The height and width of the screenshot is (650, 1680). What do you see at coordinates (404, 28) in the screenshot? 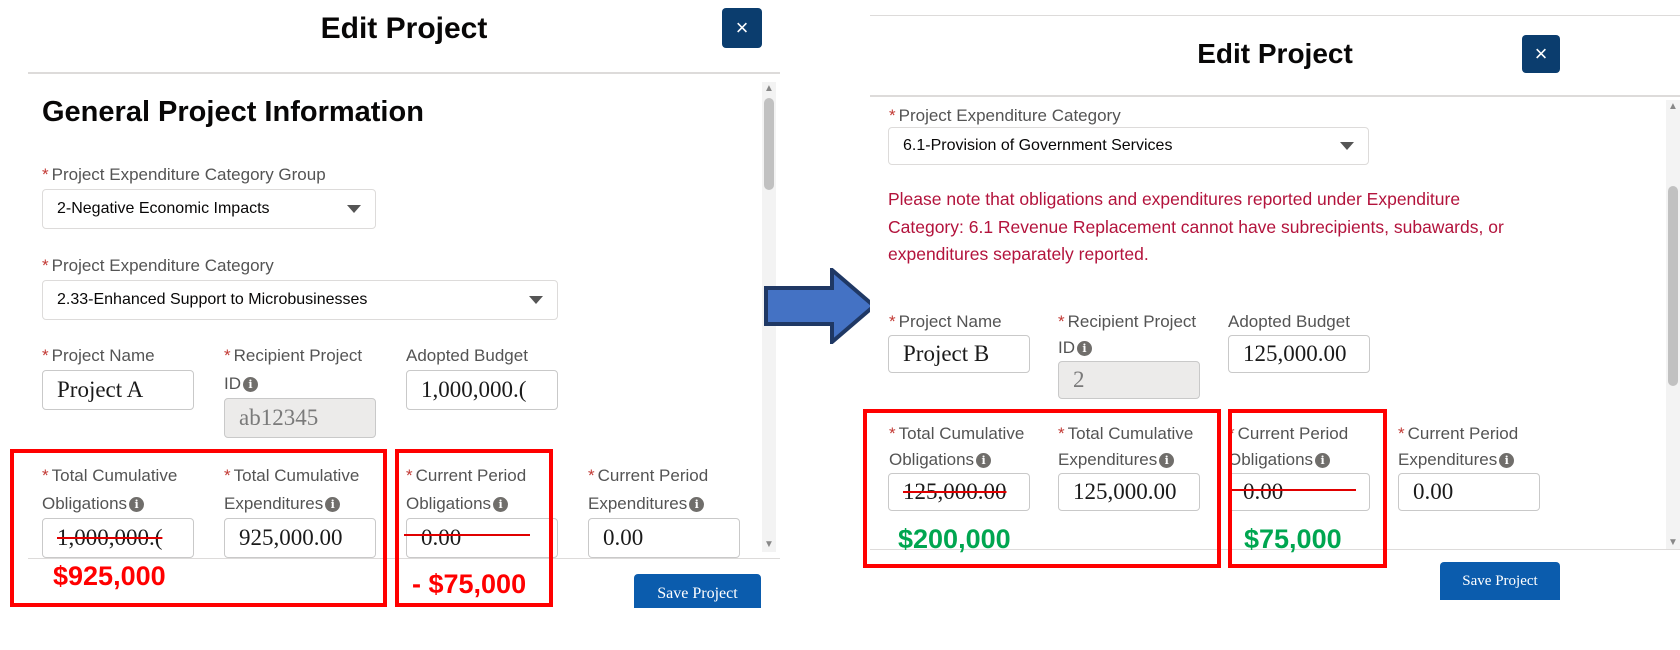
I see `modal-title: Edit Project` at bounding box center [404, 28].